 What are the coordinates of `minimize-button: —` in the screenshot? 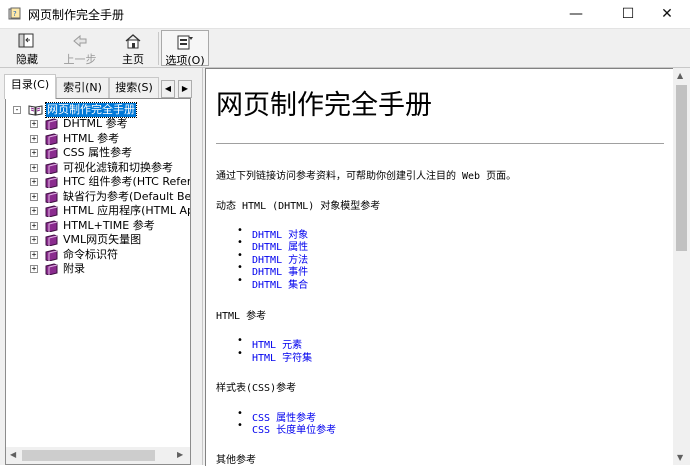 It's located at (576, 14).